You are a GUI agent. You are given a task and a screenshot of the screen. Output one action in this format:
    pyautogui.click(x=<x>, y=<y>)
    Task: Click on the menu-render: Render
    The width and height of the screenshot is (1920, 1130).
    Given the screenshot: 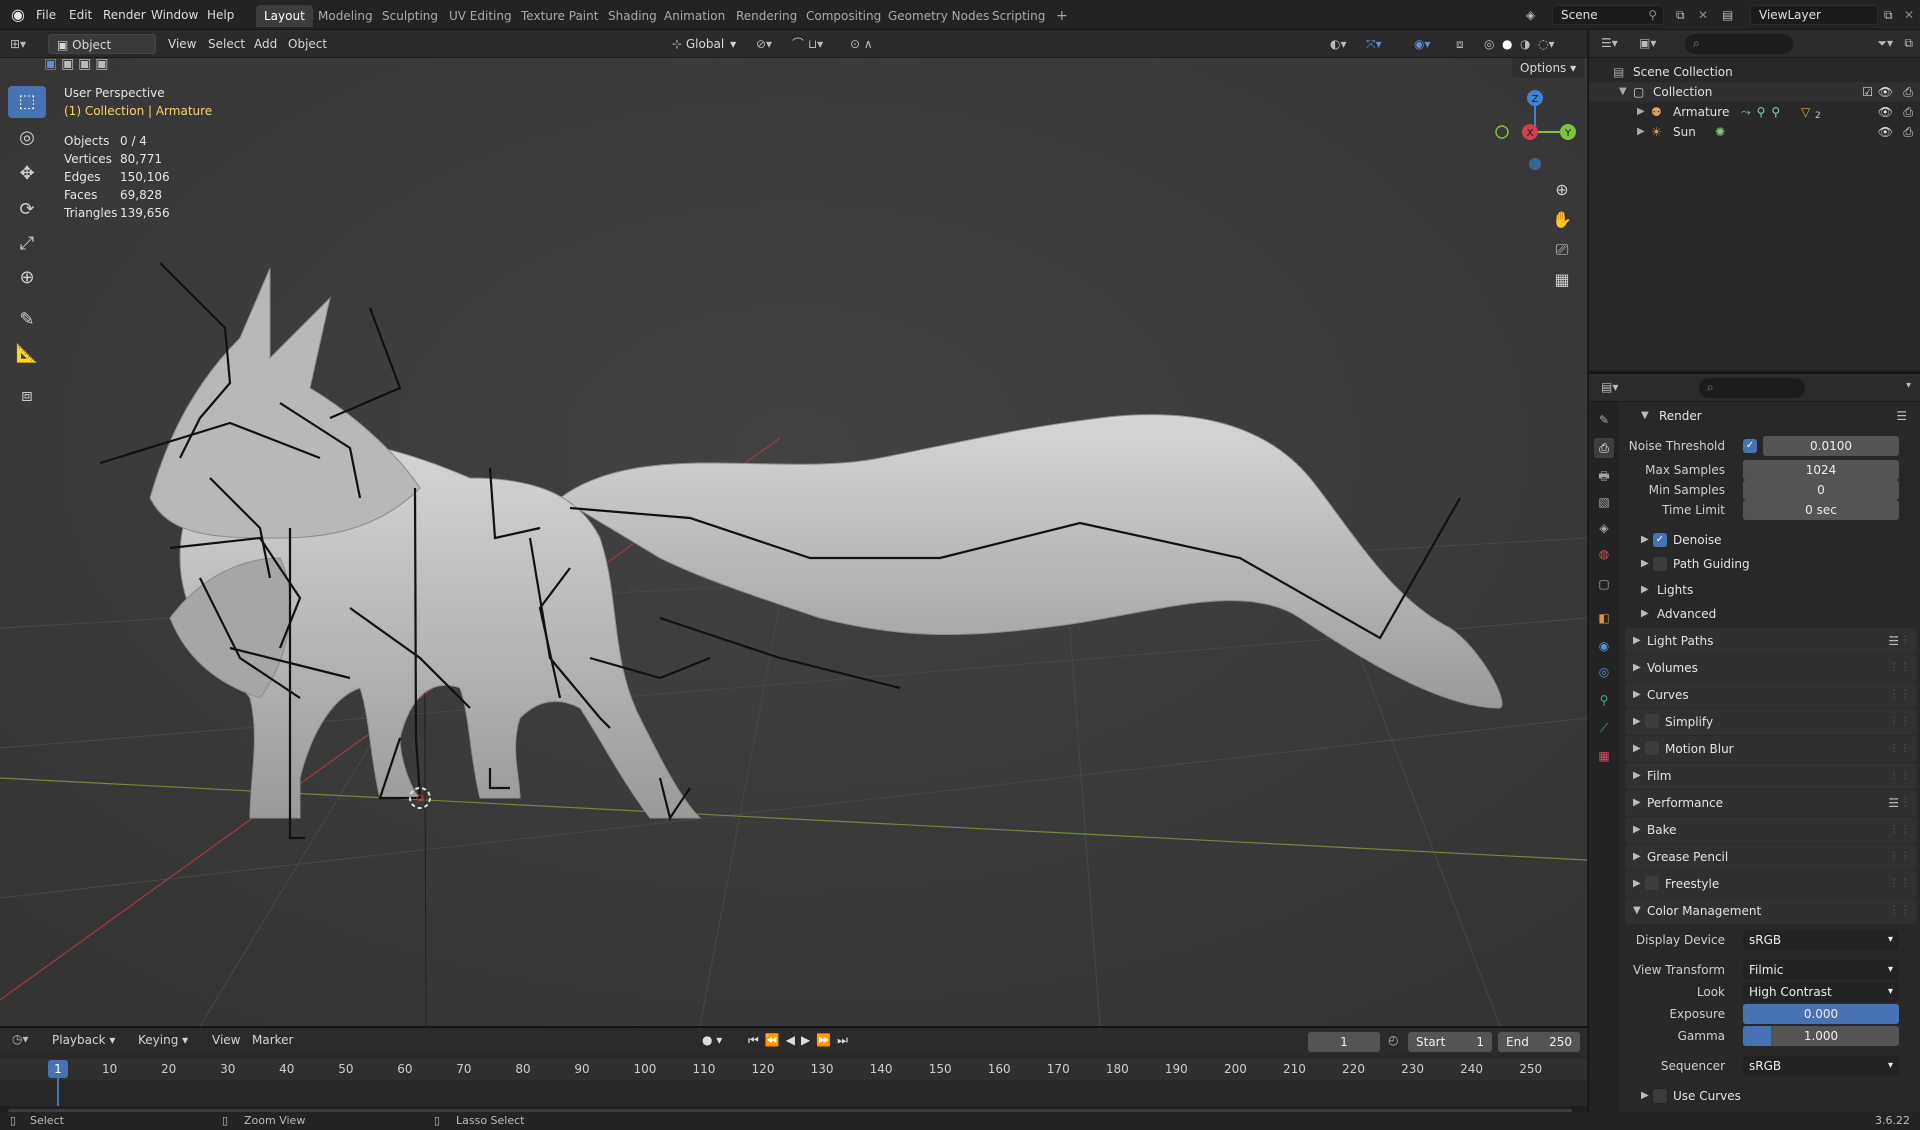 What is the action you would take?
    pyautogui.click(x=124, y=15)
    